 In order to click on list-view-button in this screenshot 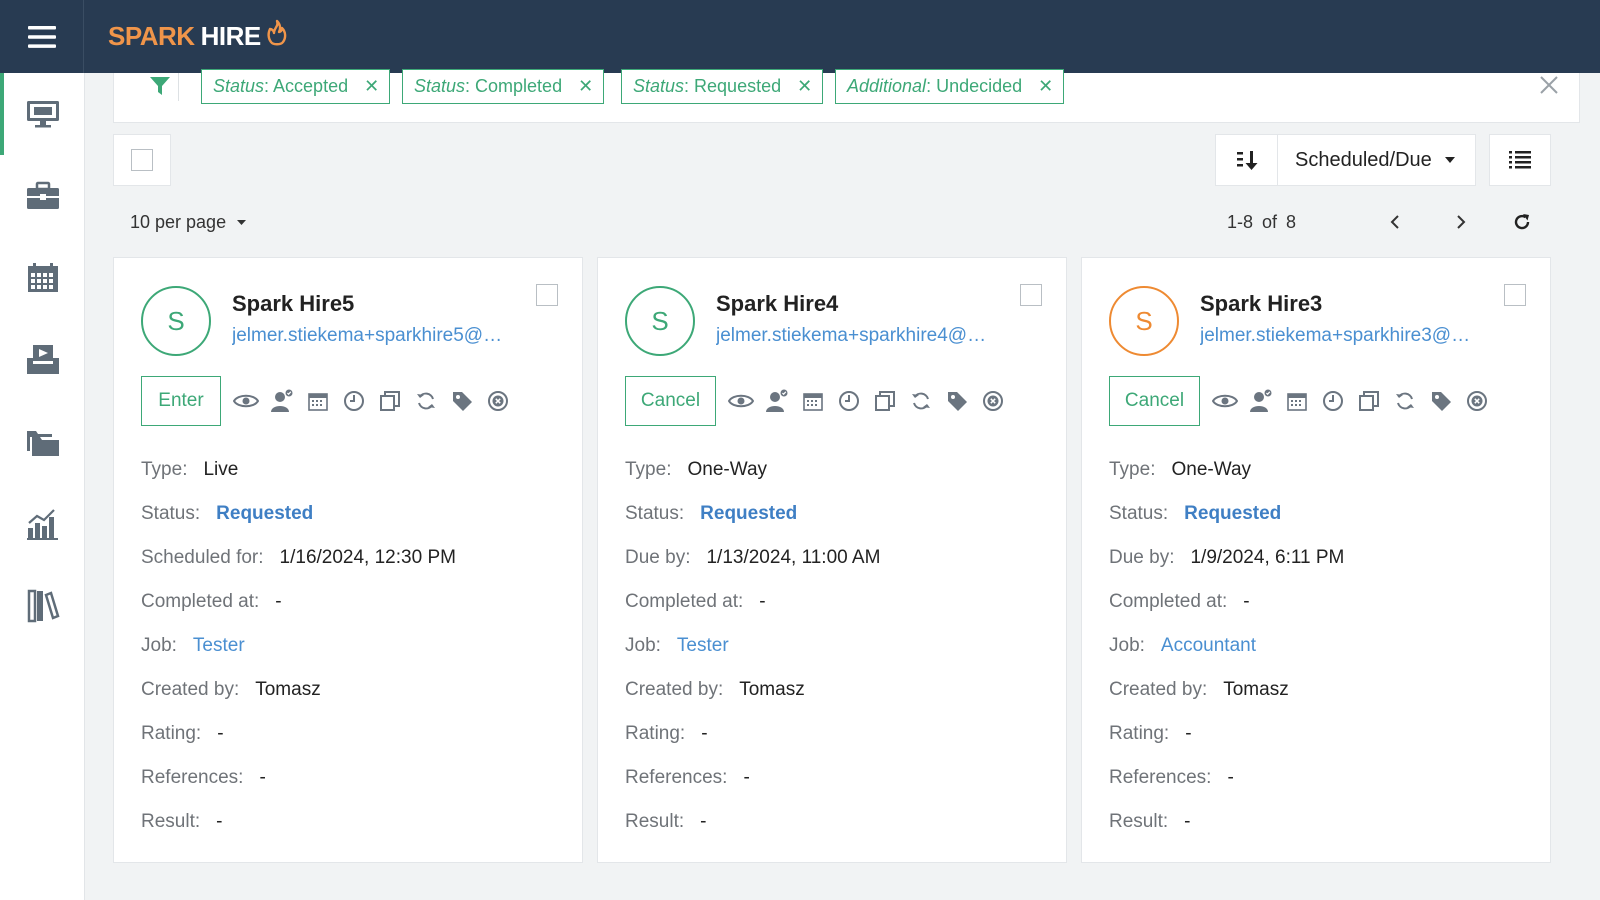, I will do `click(1520, 160)`.